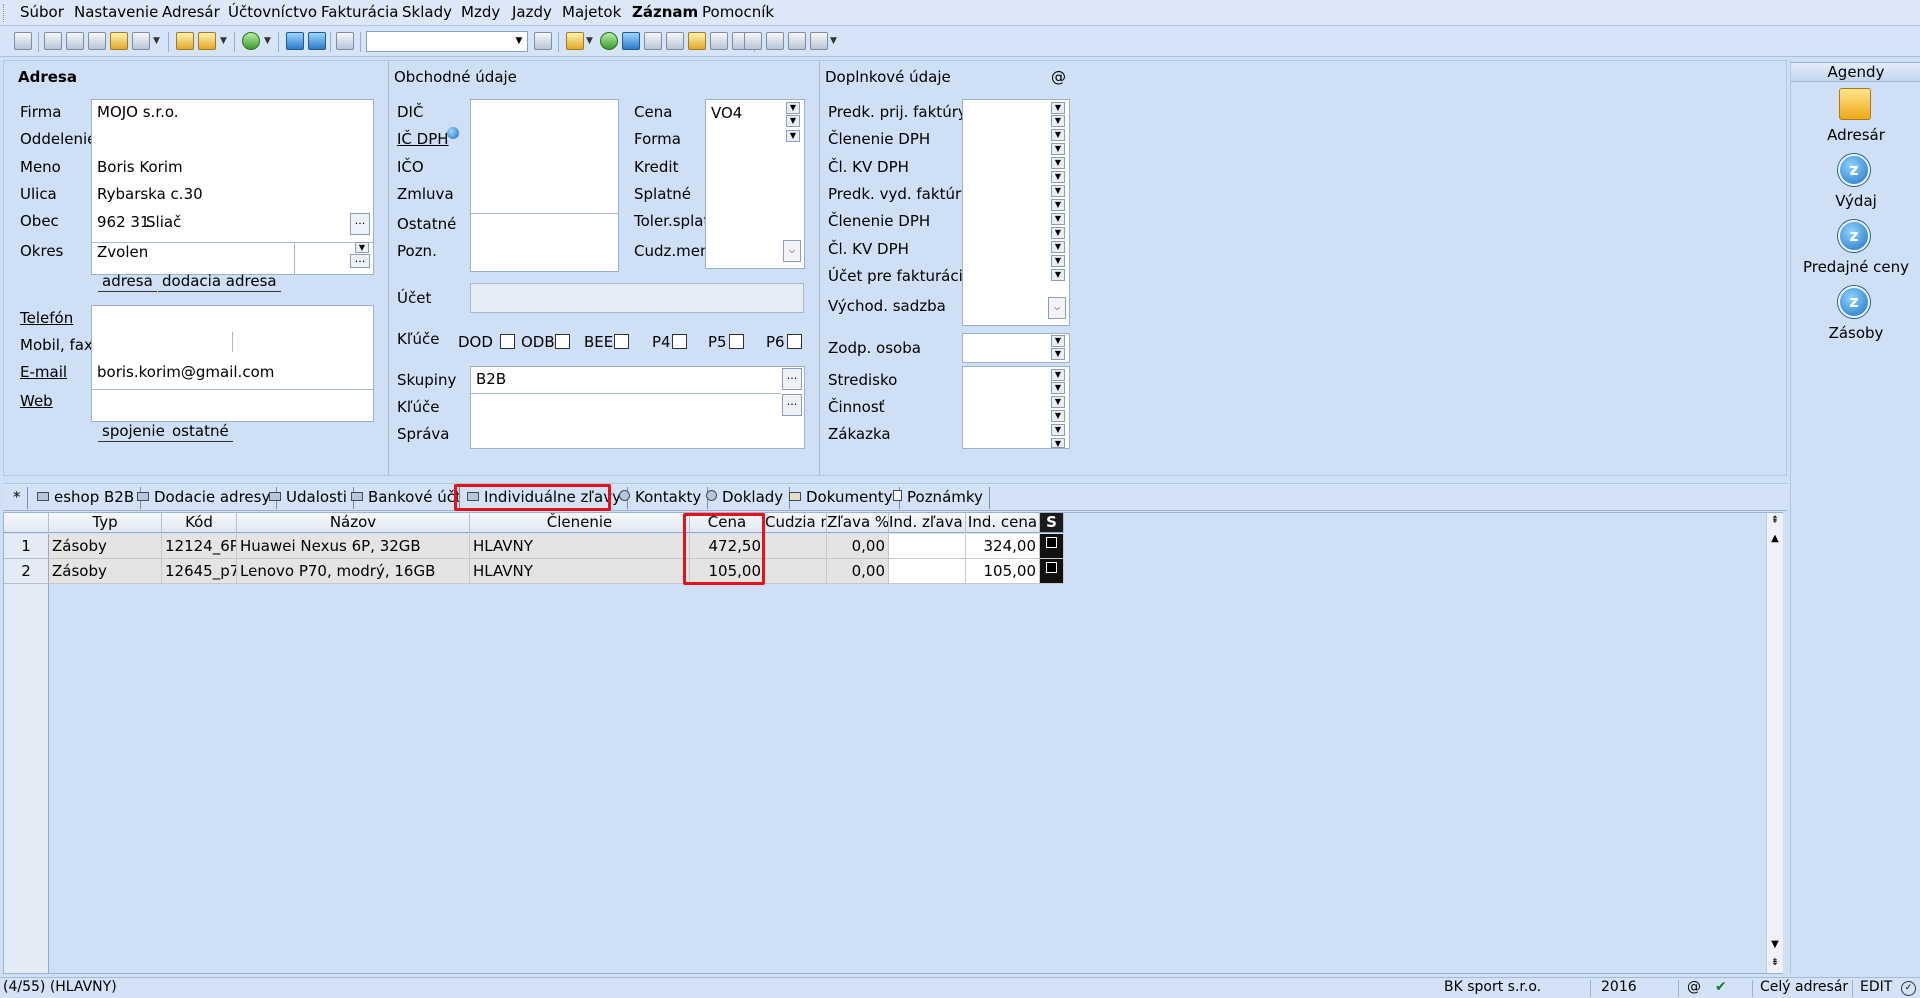  I want to click on key-p5-checkbox, so click(736, 341).